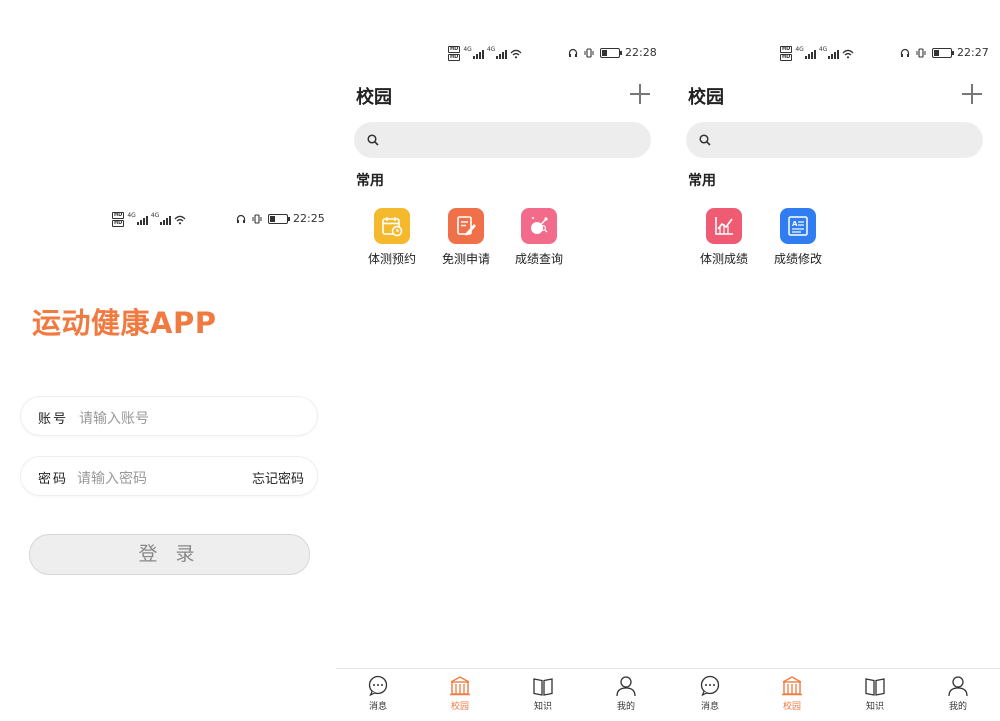  Describe the element at coordinates (114, 418) in the screenshot. I see `account-input: 请输入账号` at that location.